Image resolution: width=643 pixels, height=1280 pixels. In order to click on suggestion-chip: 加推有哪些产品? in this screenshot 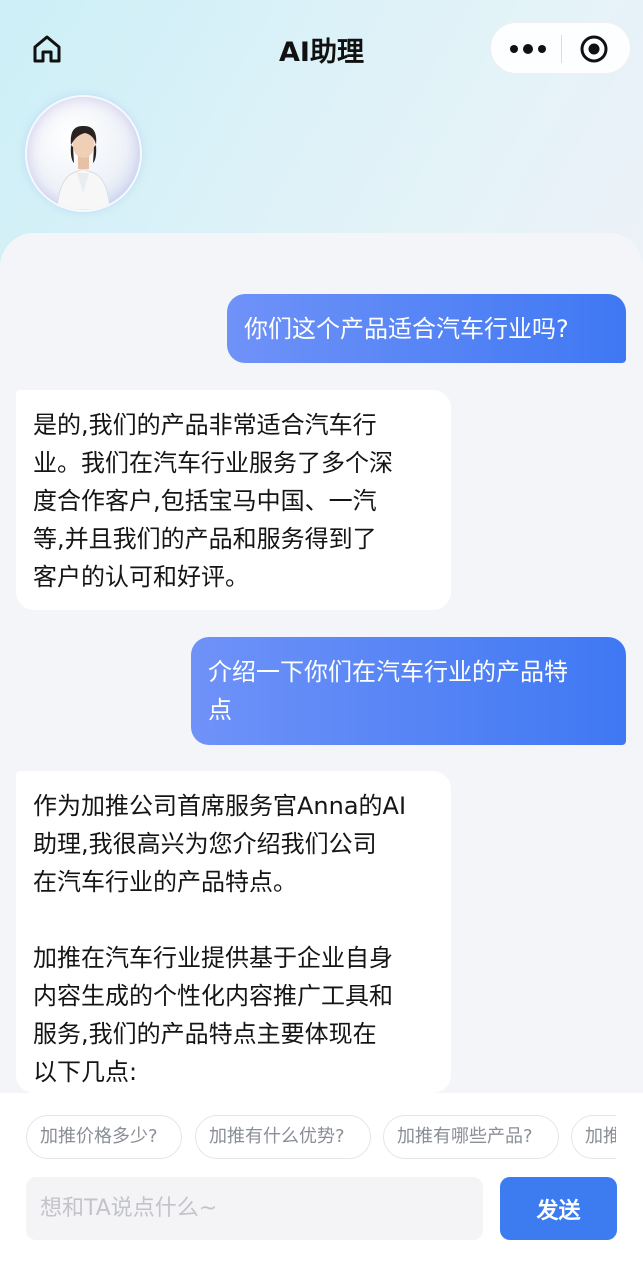, I will do `click(471, 1137)`.